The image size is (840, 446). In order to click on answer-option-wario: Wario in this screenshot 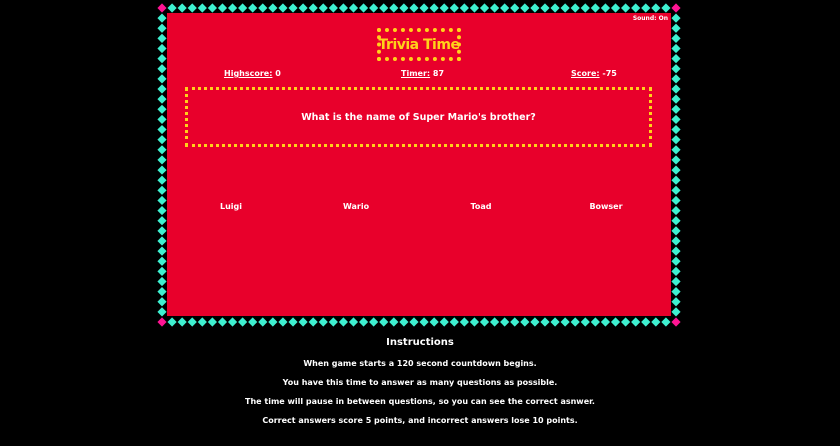, I will do `click(356, 206)`.